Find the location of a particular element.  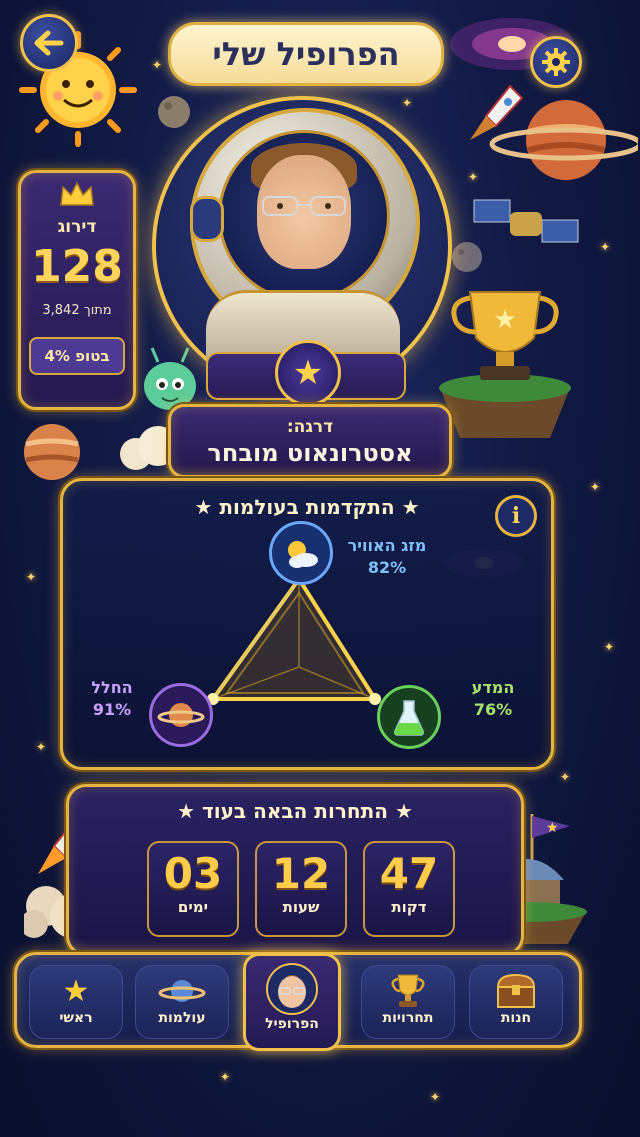

sun-cloud-icon is located at coordinates (303, 554).